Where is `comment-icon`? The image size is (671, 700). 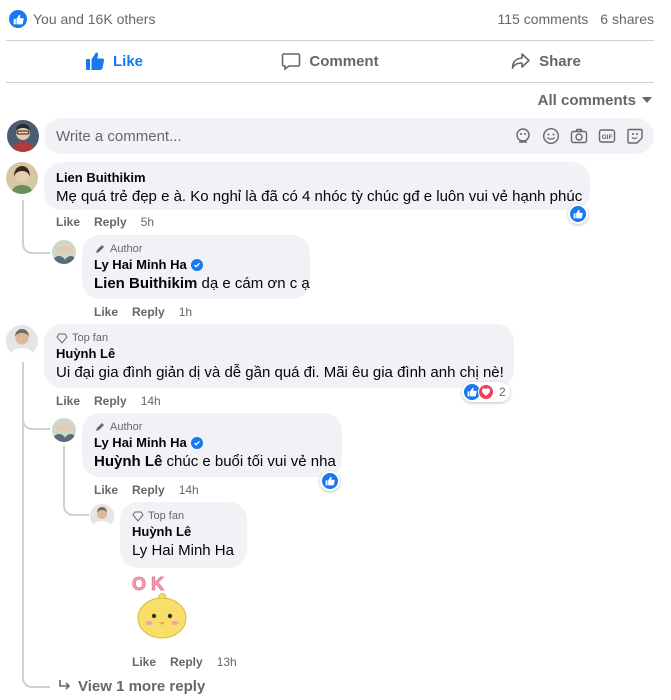
comment-icon is located at coordinates (291, 62).